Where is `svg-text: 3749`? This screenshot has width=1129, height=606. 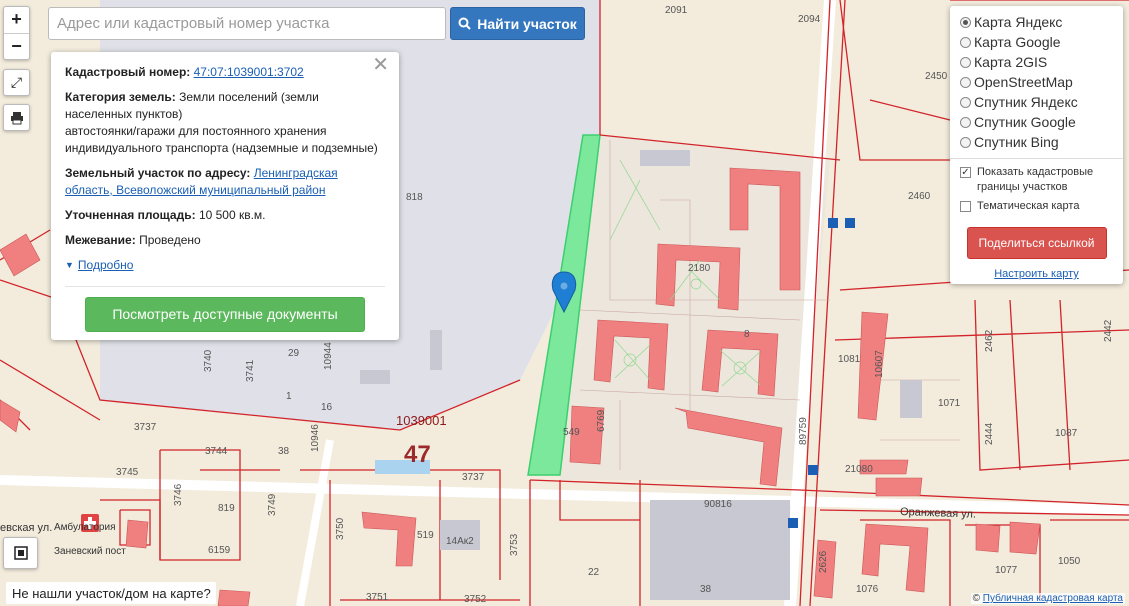
svg-text: 3749 is located at coordinates (272, 504).